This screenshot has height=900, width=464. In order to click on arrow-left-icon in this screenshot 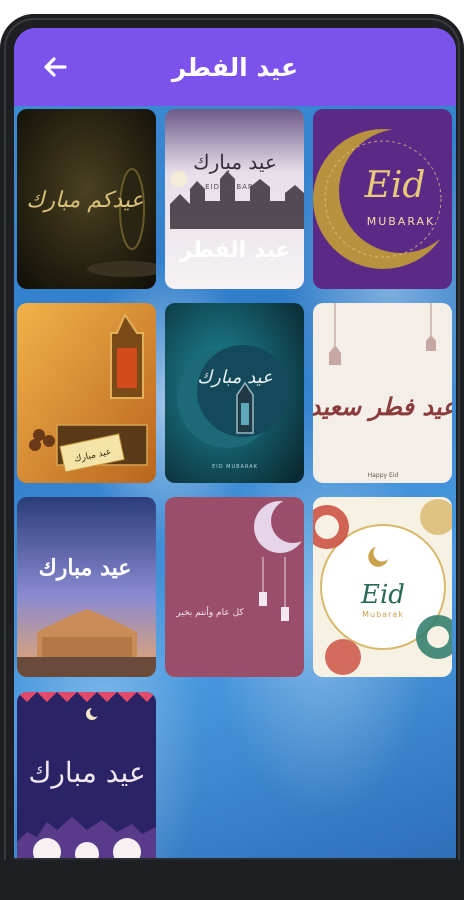, I will do `click(55, 67)`.